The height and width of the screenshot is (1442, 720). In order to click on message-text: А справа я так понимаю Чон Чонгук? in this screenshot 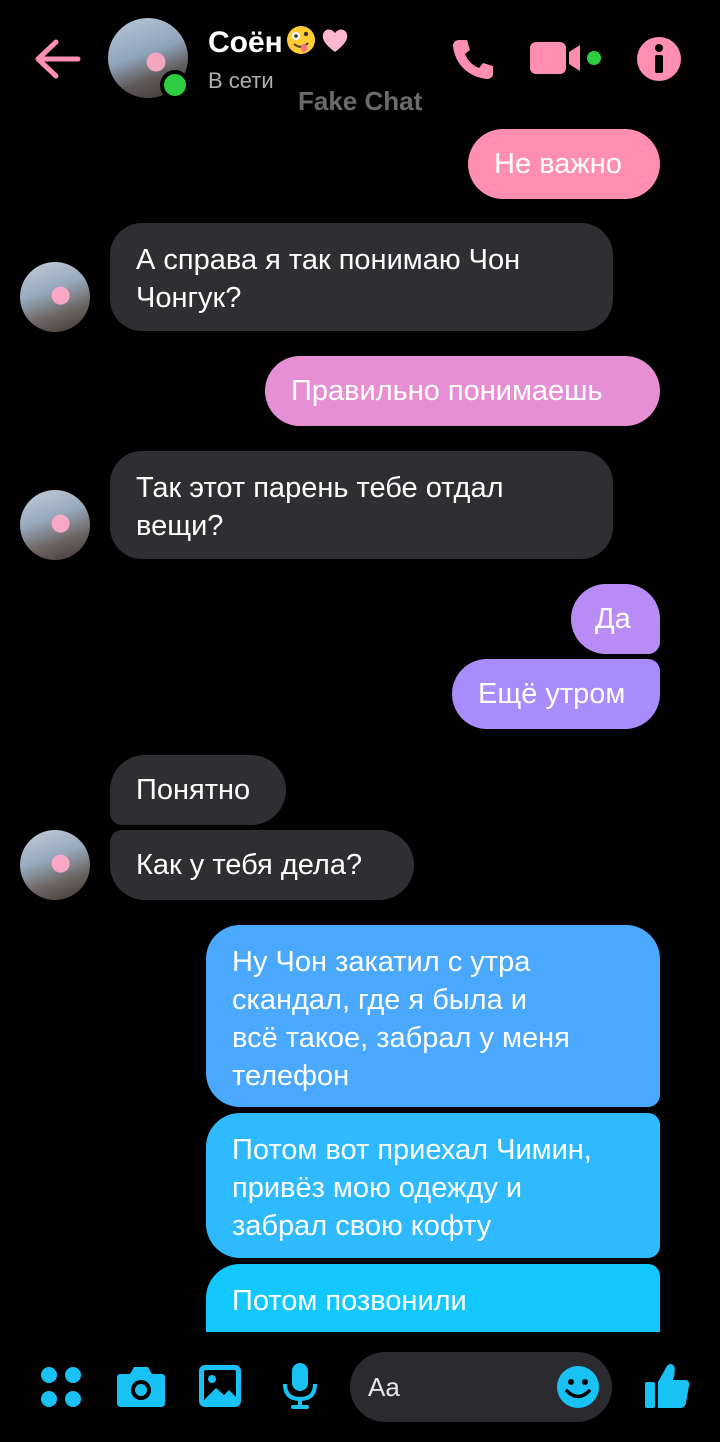, I will do `click(328, 279)`.